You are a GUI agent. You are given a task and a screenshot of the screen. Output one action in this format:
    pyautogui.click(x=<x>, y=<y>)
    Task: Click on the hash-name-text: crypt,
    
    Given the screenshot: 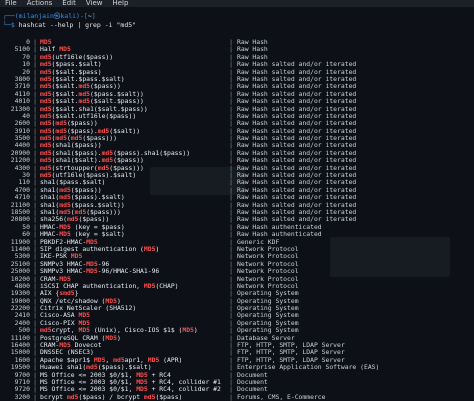 What is the action you would take?
    pyautogui.click(x=65, y=331)
    